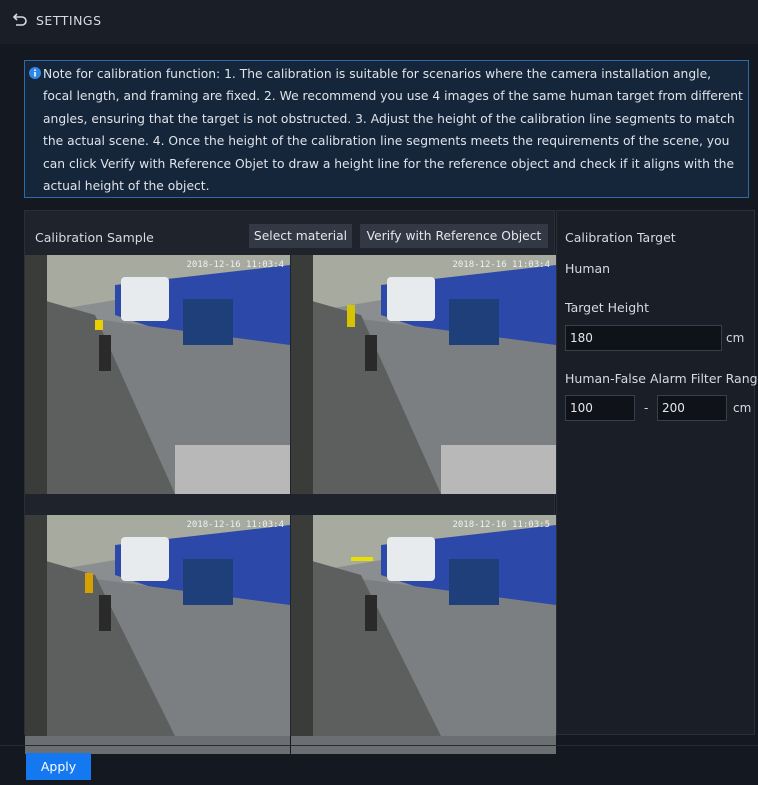 This screenshot has height=785, width=758. I want to click on target-height-label: Target Height, so click(607, 307).